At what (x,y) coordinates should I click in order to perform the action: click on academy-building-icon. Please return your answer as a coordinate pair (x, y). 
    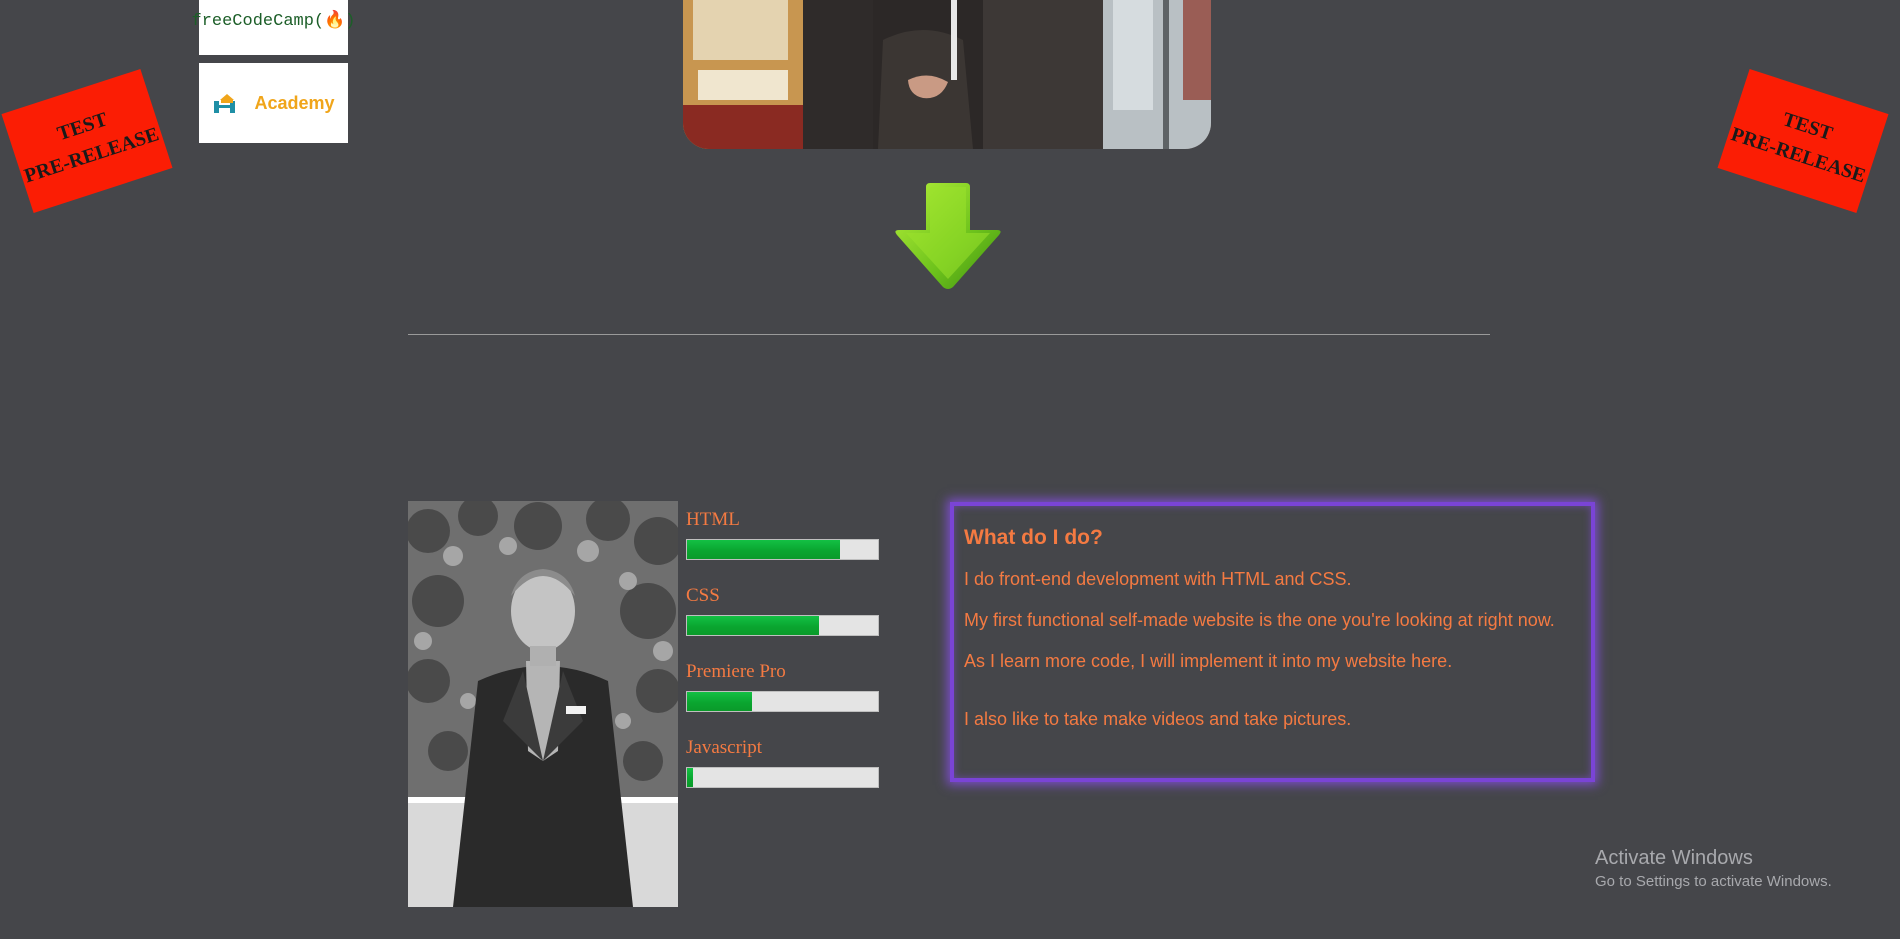
    Looking at the image, I should click on (225, 103).